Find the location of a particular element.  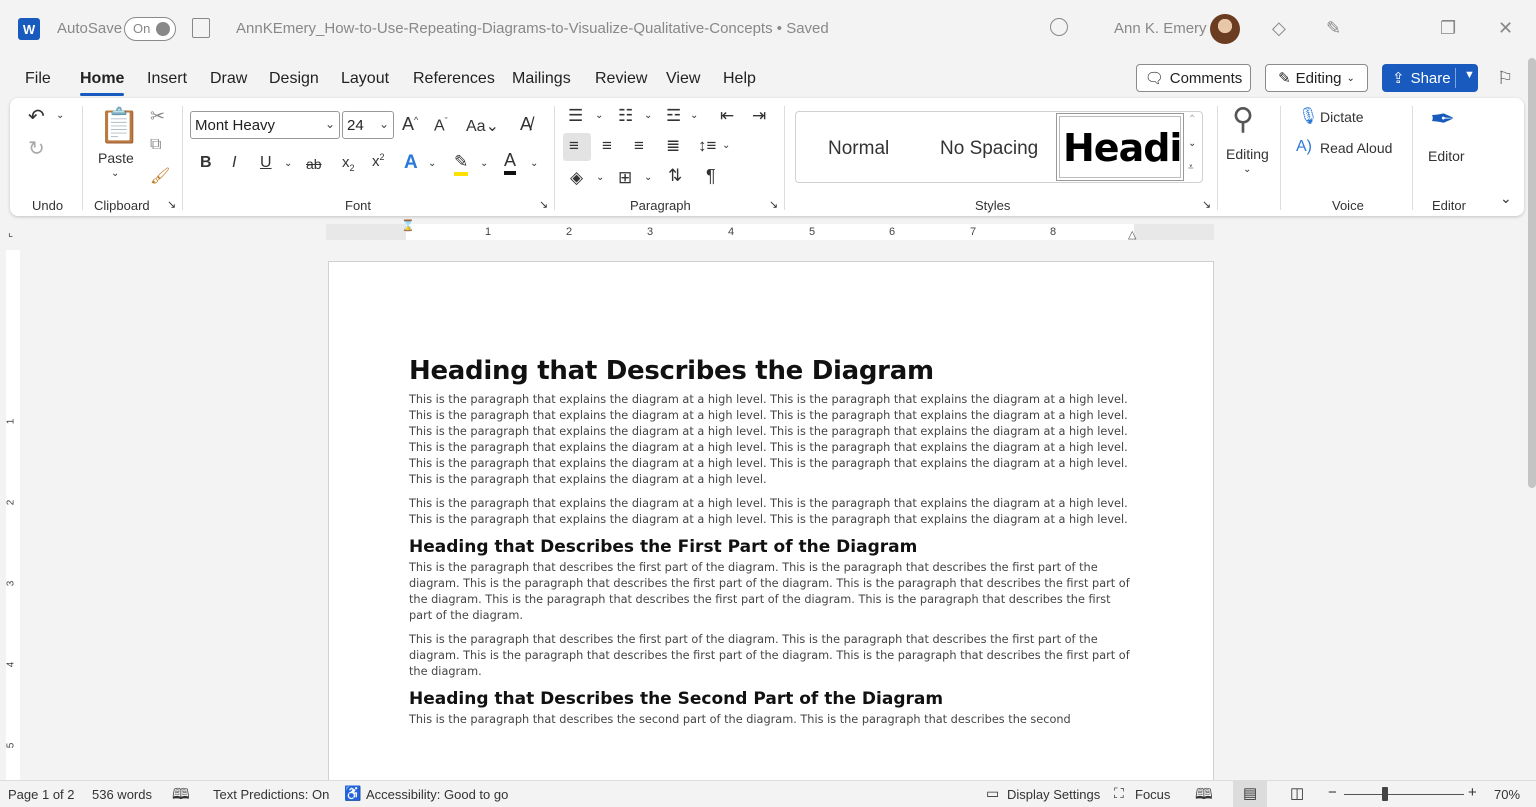

comments-button: 🗨 Comments is located at coordinates (1193, 78).